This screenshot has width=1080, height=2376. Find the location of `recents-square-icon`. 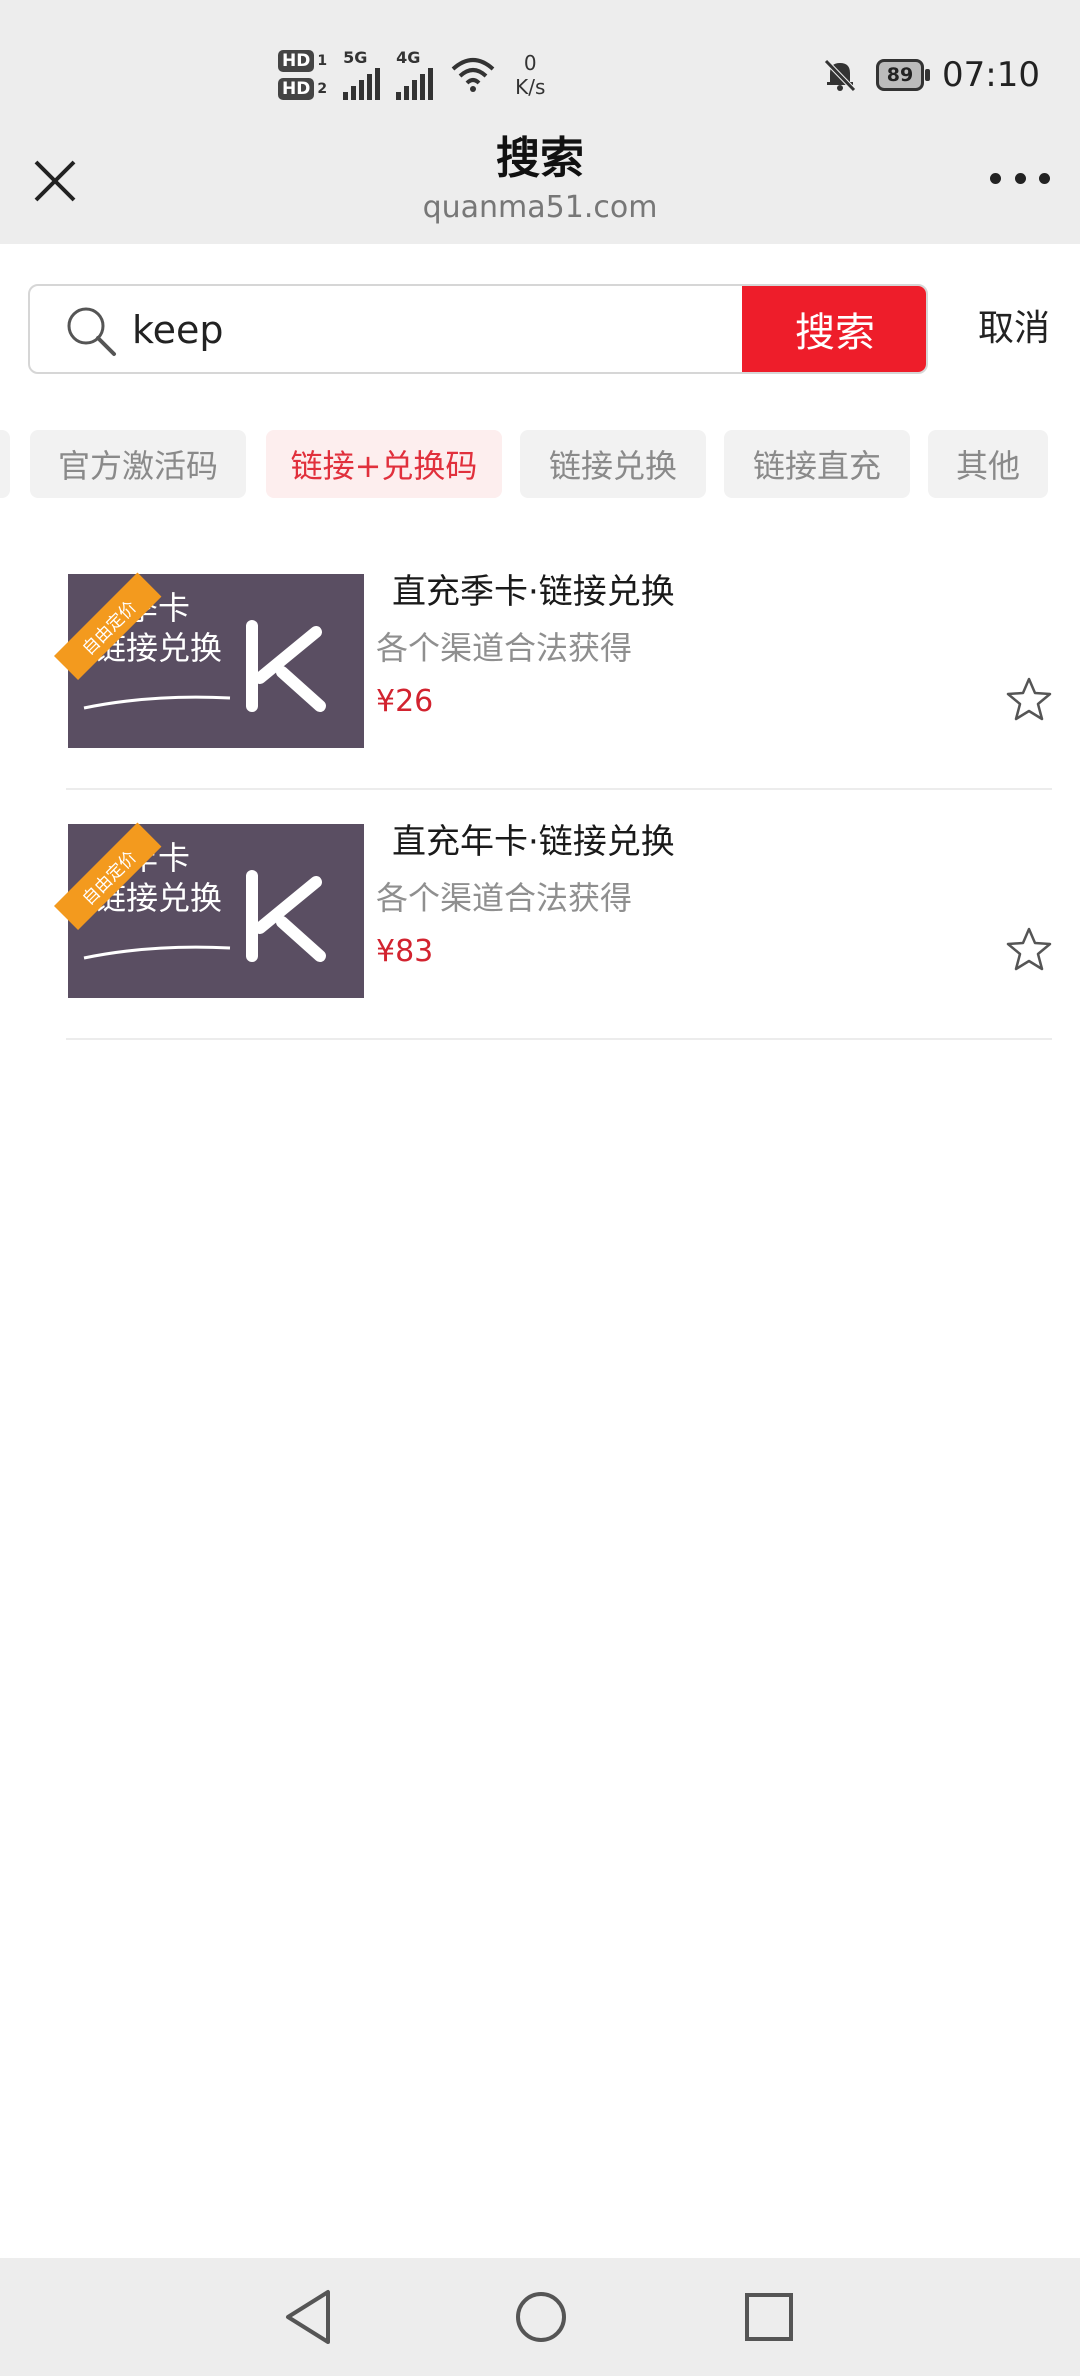

recents-square-icon is located at coordinates (769, 2317).